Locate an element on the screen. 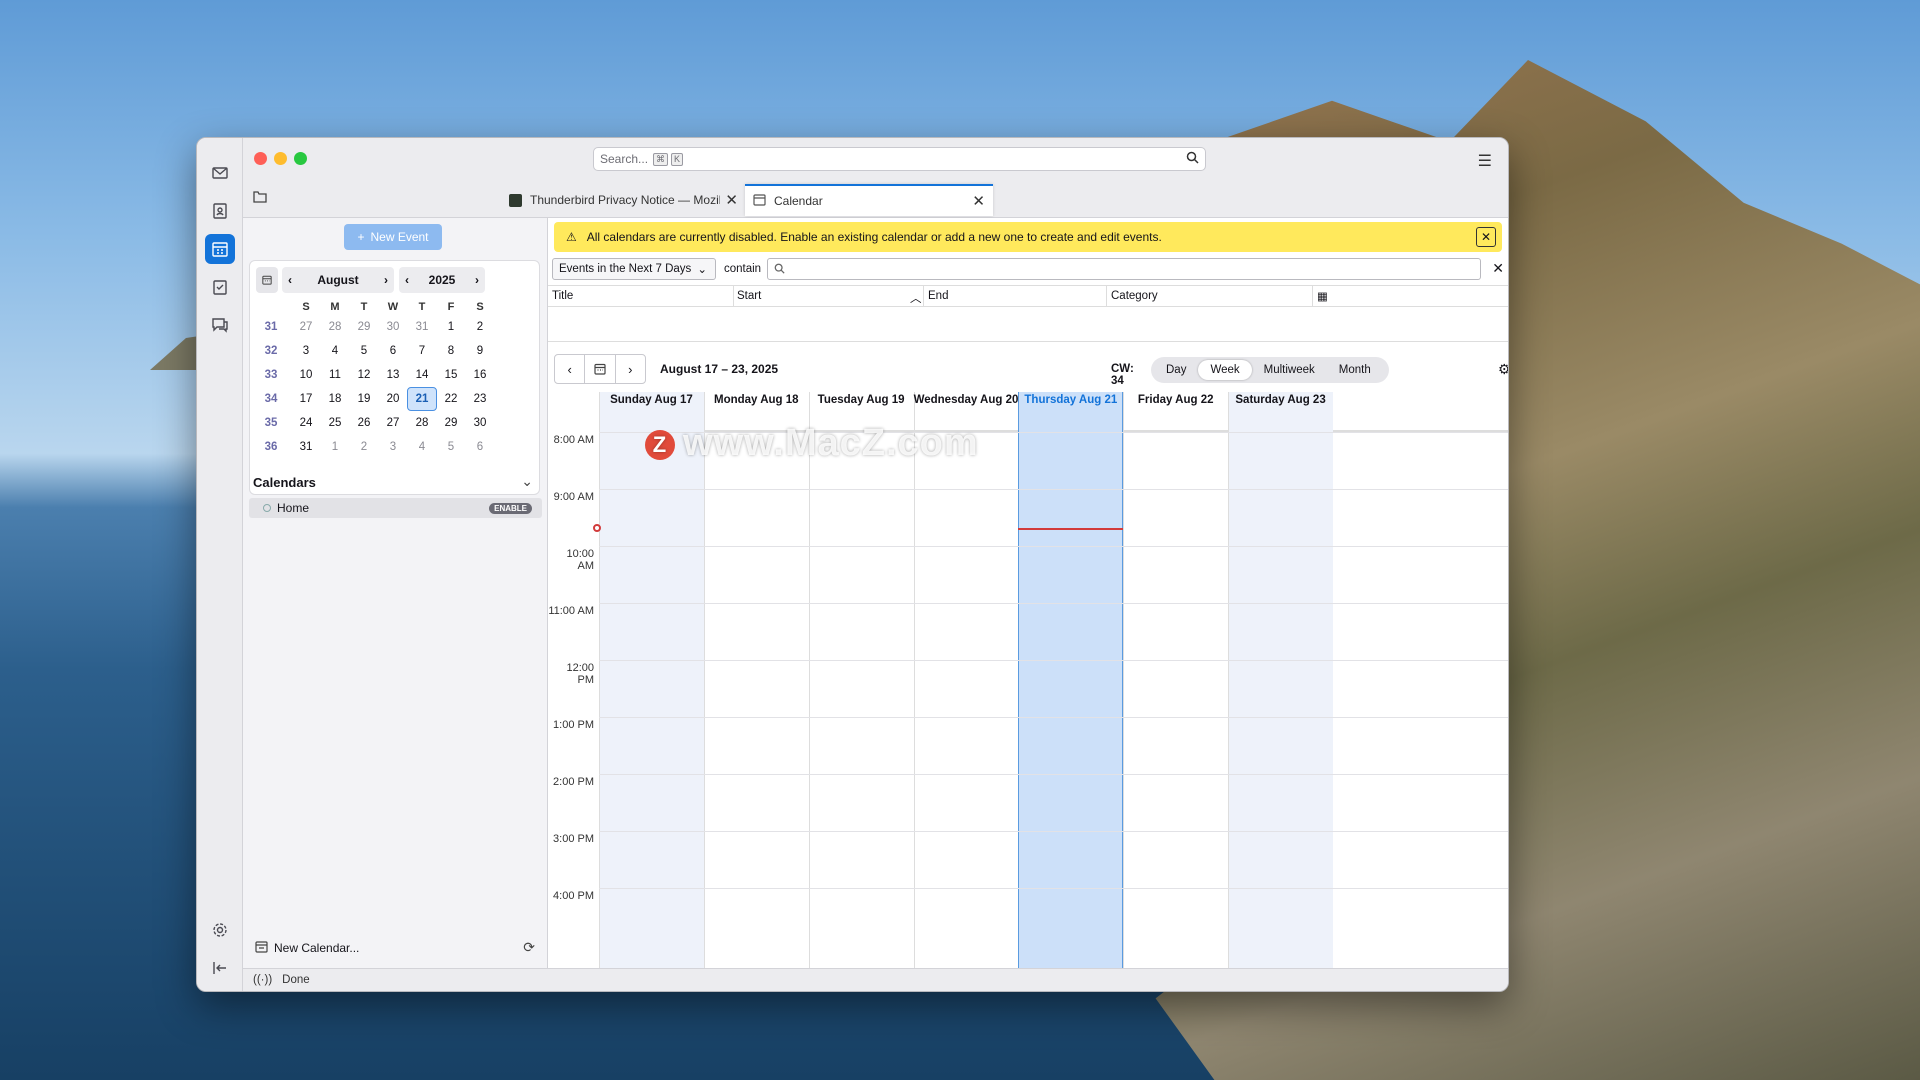  prev-year-button: ‹ is located at coordinates (407, 280).